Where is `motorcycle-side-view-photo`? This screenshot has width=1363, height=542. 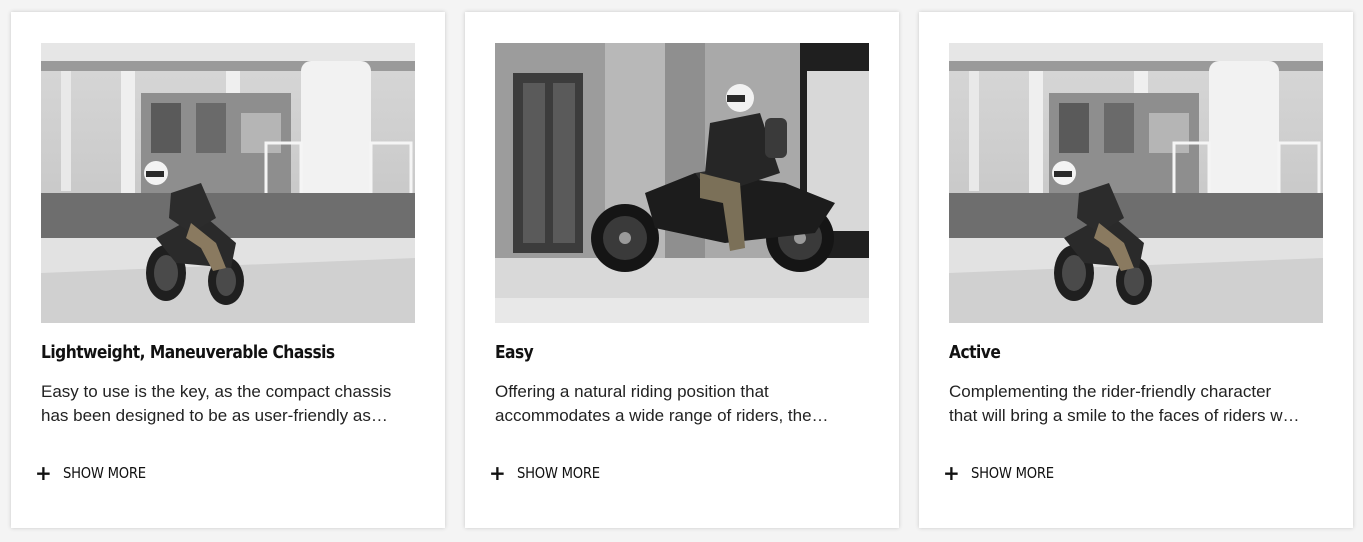
motorcycle-side-view-photo is located at coordinates (682, 183).